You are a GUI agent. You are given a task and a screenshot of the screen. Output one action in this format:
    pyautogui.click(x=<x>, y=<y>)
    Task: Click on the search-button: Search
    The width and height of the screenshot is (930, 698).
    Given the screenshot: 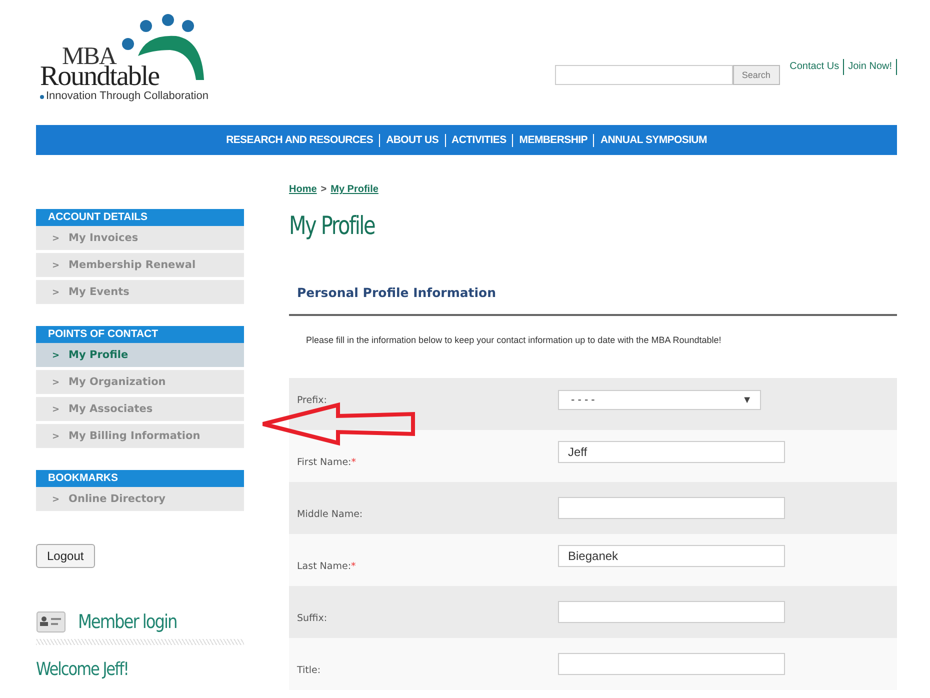 What is the action you would take?
    pyautogui.click(x=756, y=75)
    